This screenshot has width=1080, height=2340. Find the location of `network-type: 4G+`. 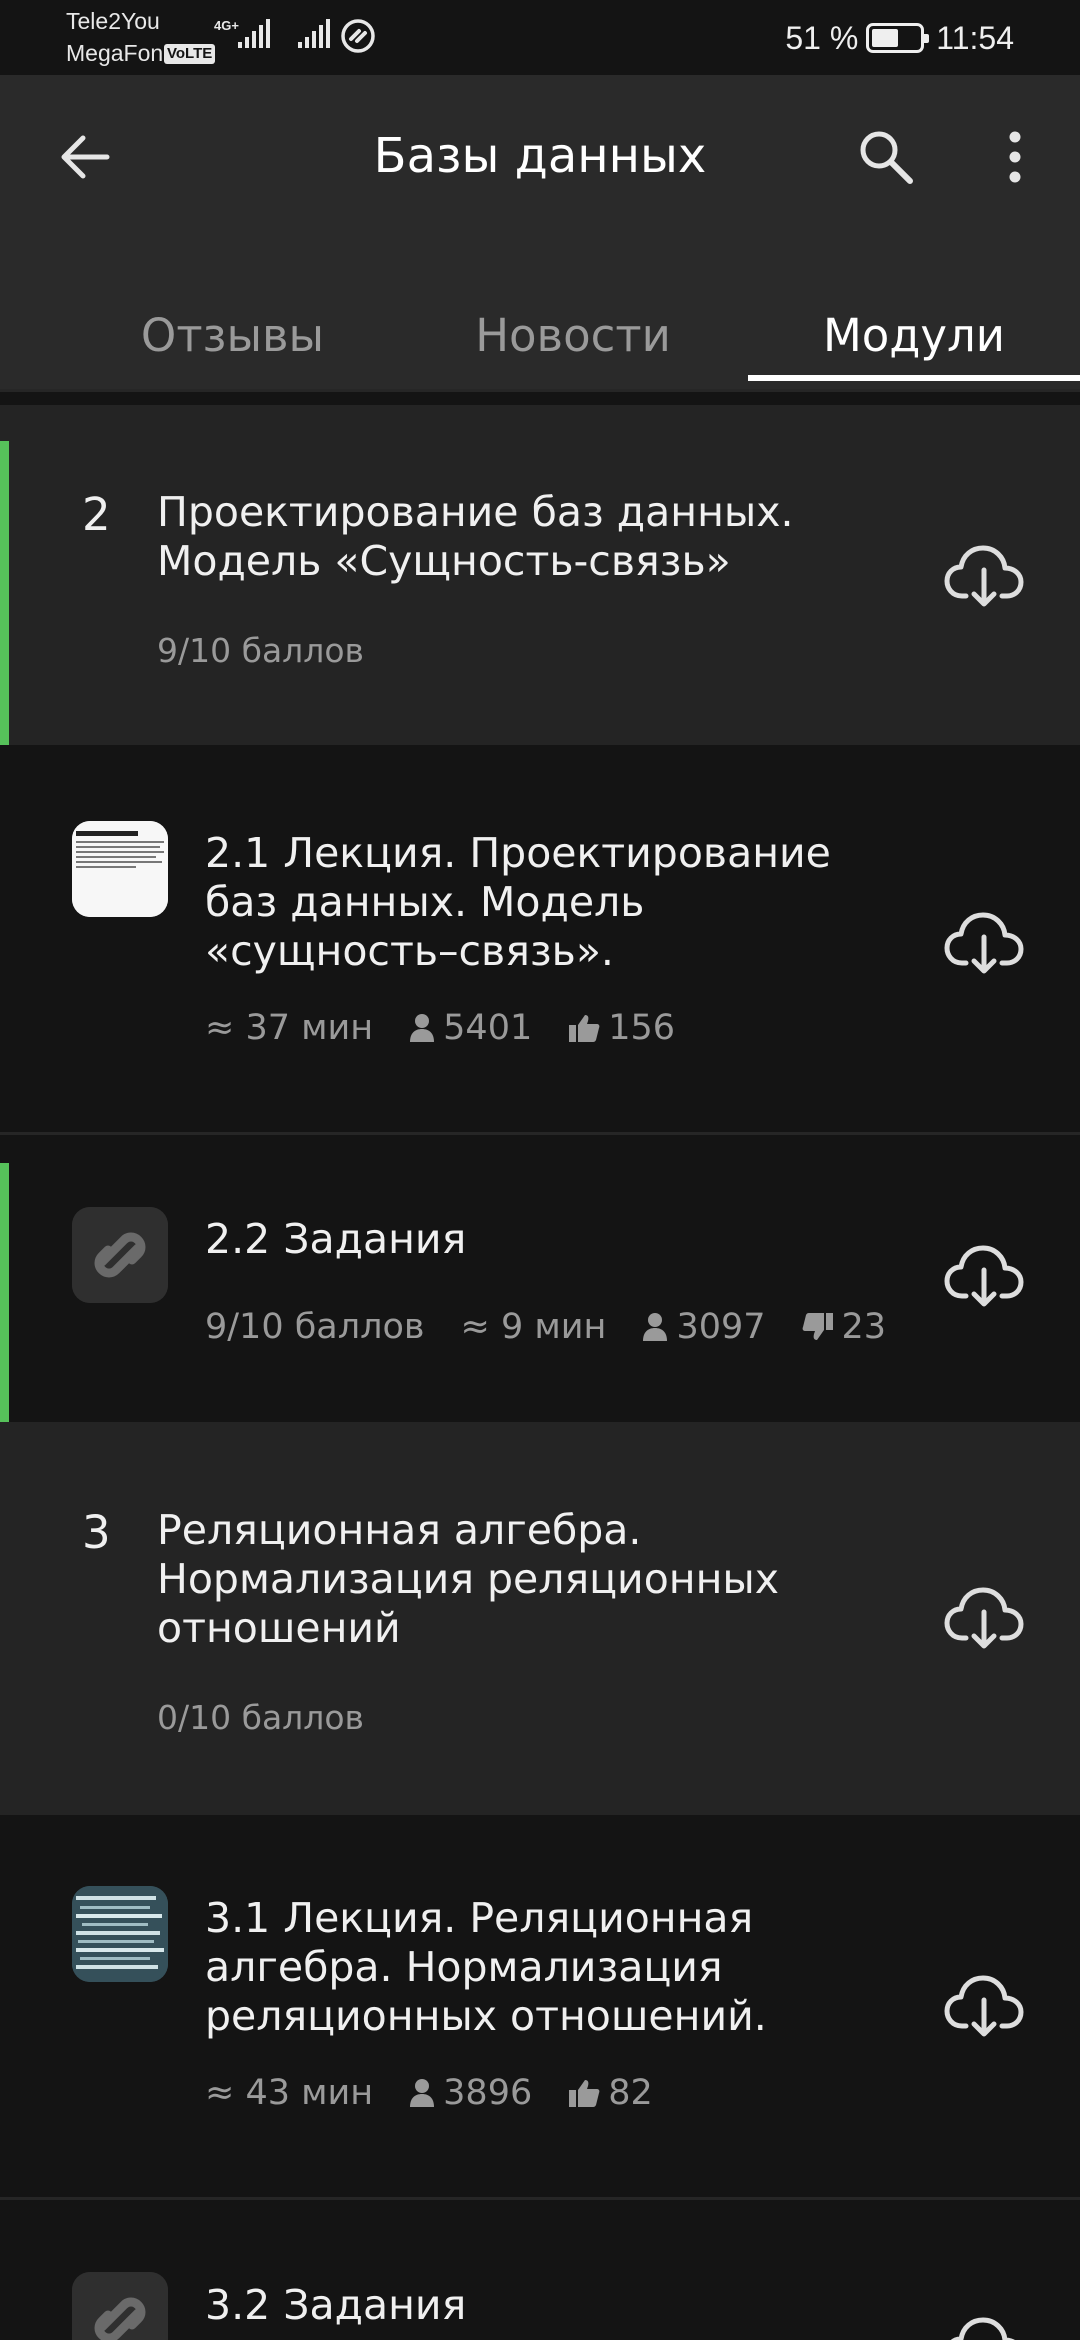

network-type: 4G+ is located at coordinates (226, 25).